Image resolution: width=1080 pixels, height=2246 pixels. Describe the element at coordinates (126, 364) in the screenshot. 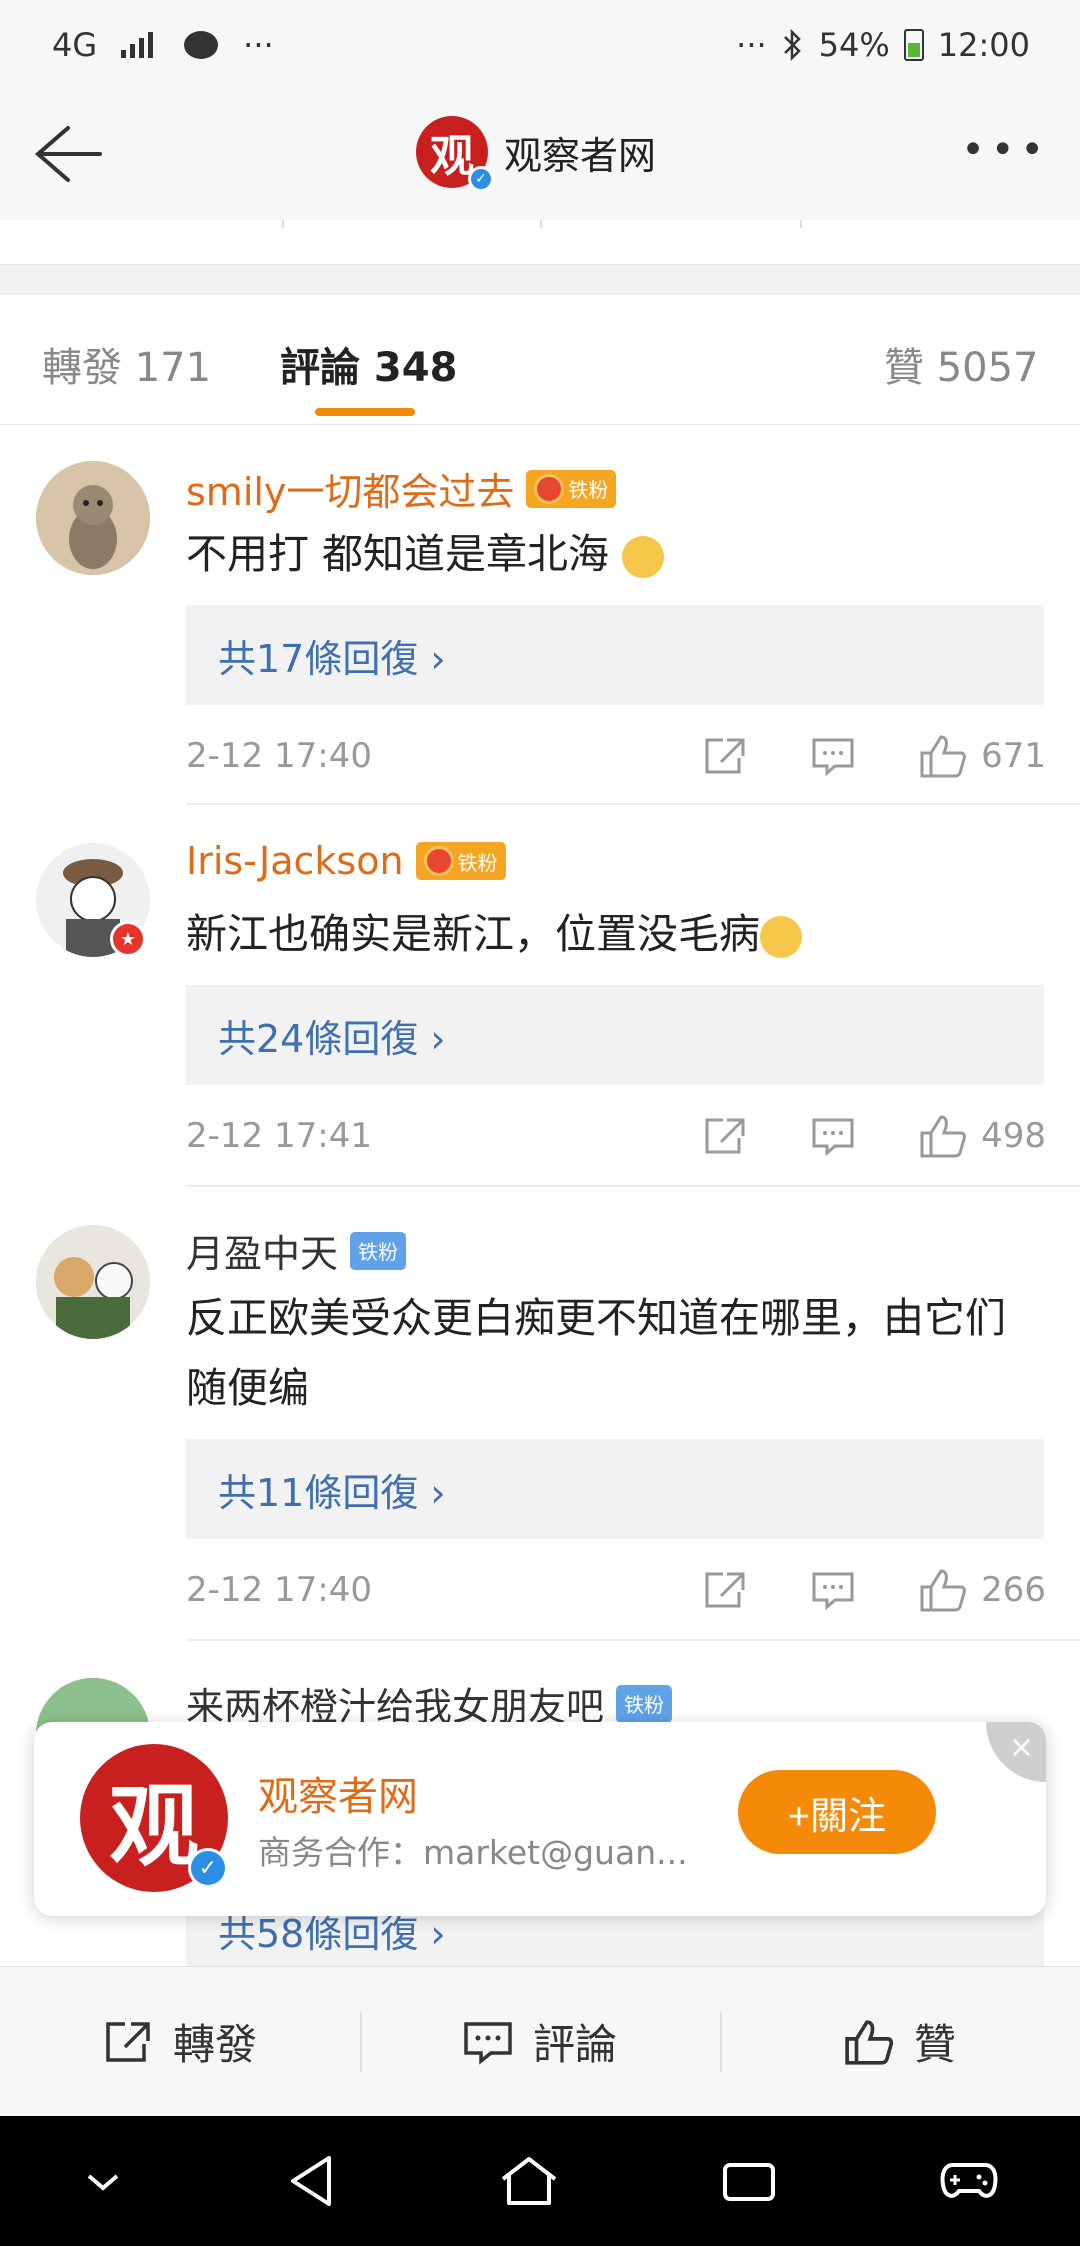

I see `tab-repost: 轉發 171` at that location.